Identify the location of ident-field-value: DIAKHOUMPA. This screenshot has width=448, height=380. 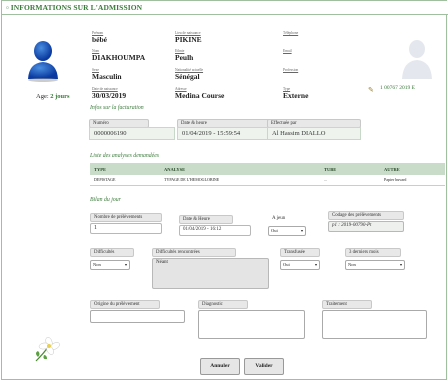
(119, 57).